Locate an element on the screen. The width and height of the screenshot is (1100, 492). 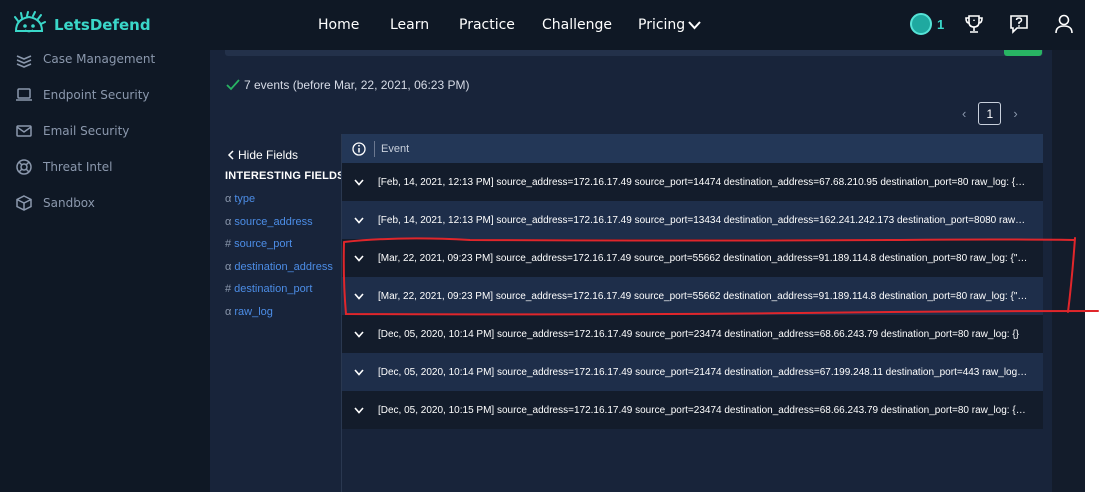
interesting-fields-title: INTERESTING FIELDS is located at coordinates (285, 176).